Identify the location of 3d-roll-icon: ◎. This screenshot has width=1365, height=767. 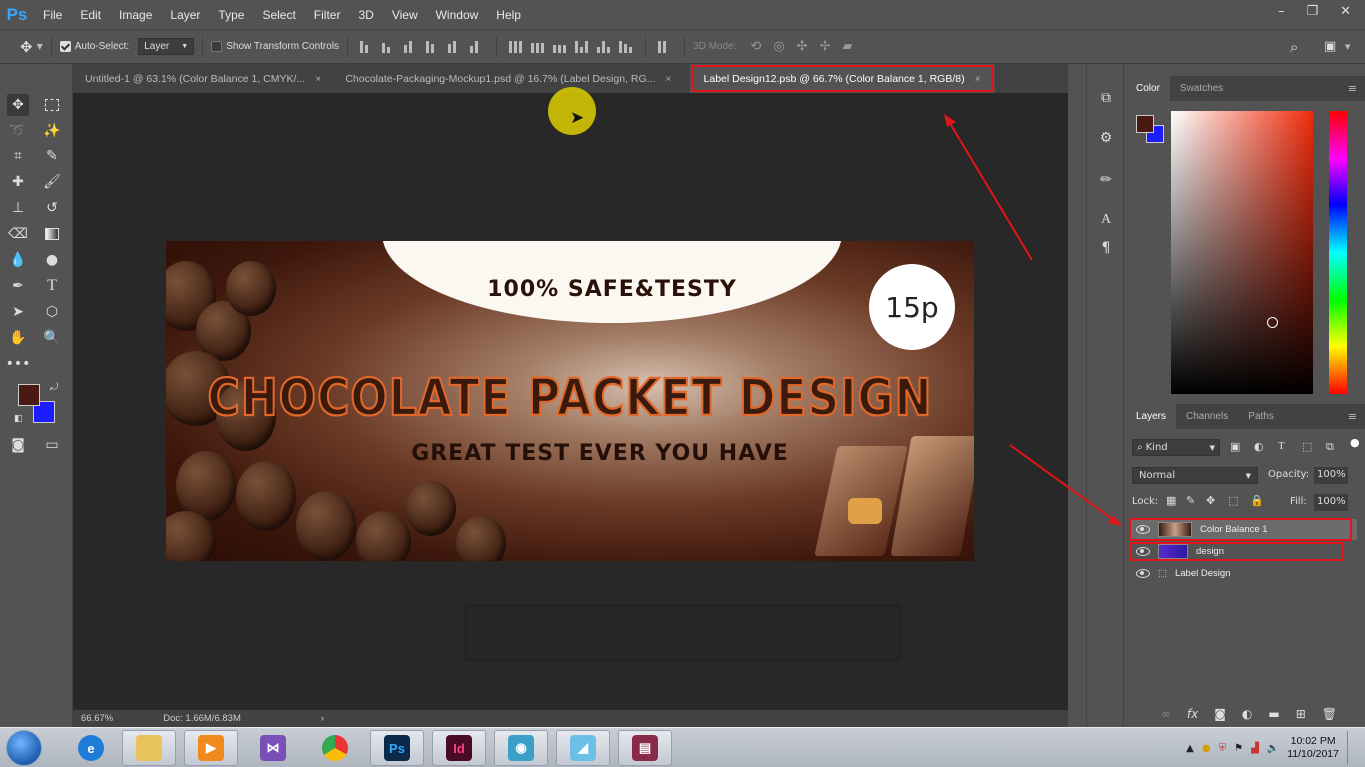
(778, 46).